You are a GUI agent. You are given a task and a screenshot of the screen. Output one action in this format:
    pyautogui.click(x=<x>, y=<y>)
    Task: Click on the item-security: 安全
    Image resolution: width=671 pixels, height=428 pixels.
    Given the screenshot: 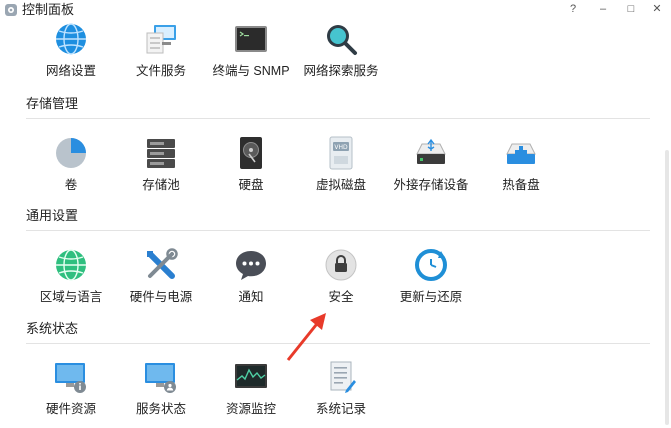 What is the action you would take?
    pyautogui.click(x=341, y=279)
    